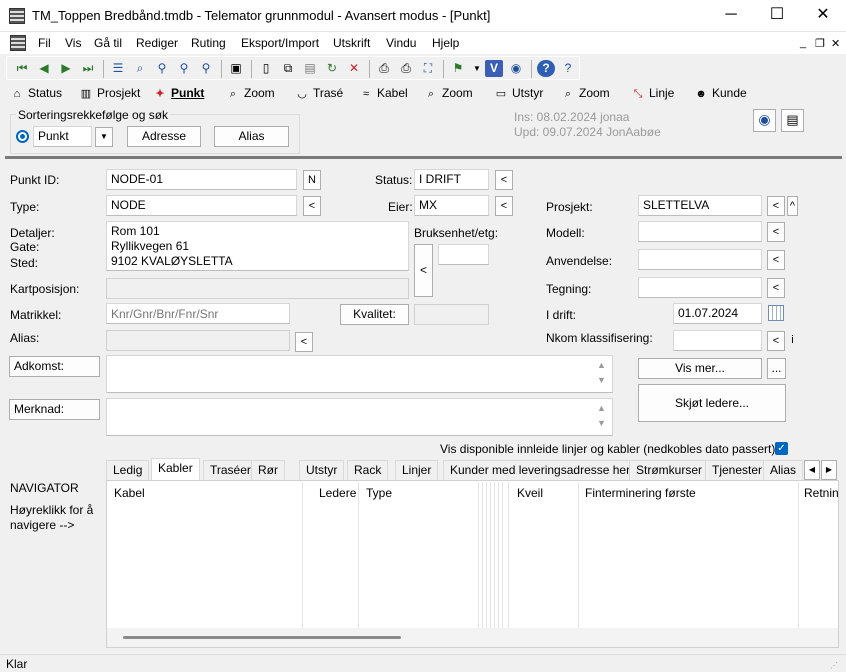 The image size is (846, 672). I want to click on camera-icon: ▣, so click(236, 68).